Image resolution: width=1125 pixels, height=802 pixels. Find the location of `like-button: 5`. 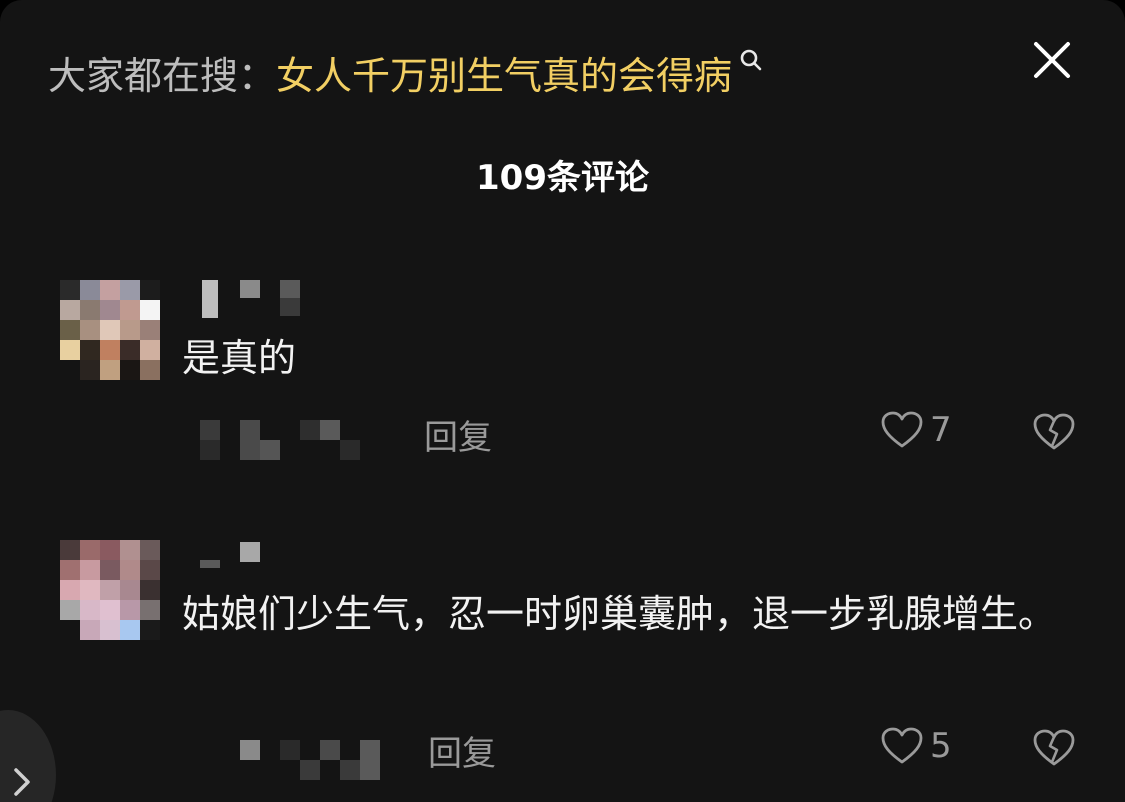

like-button: 5 is located at coordinates (916, 746).